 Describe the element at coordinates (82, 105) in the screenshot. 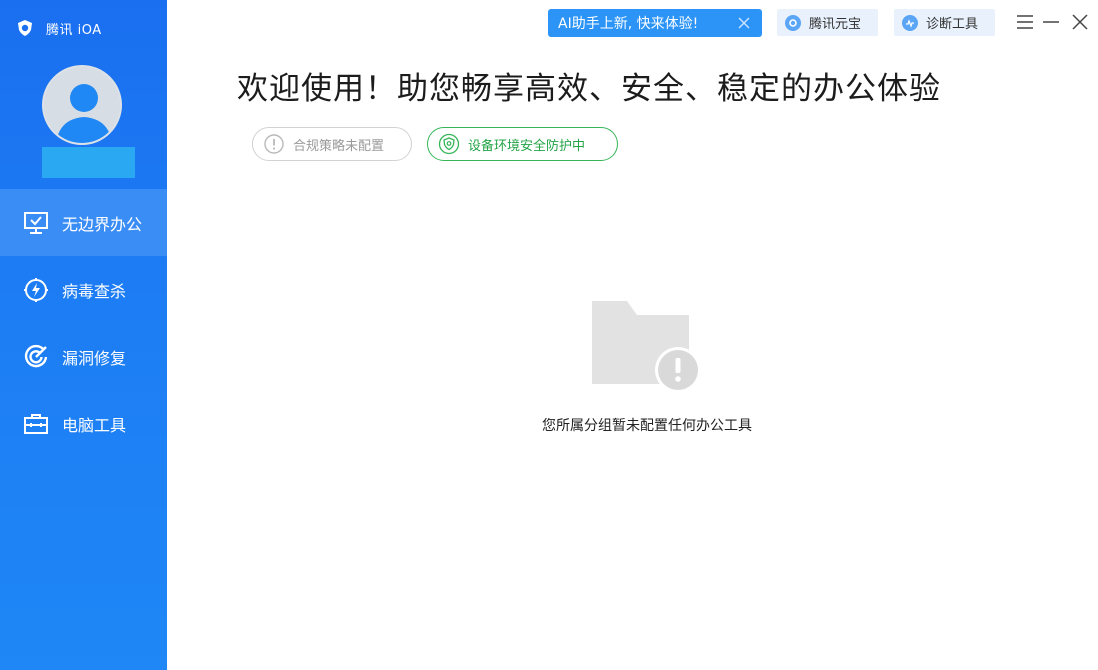

I see `avatar` at that location.